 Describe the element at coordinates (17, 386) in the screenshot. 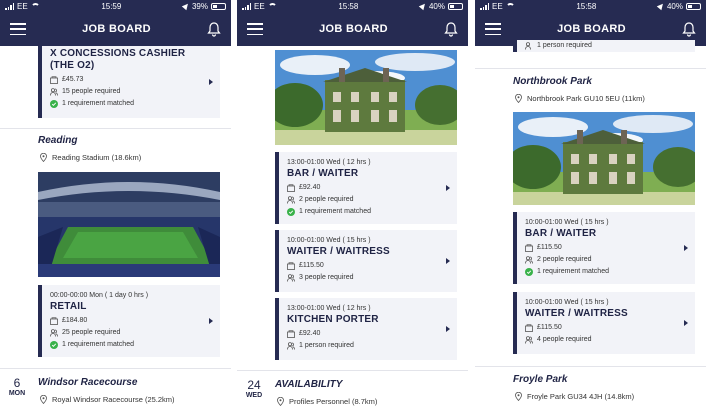

I see `date-marker: 6 MON` at that location.